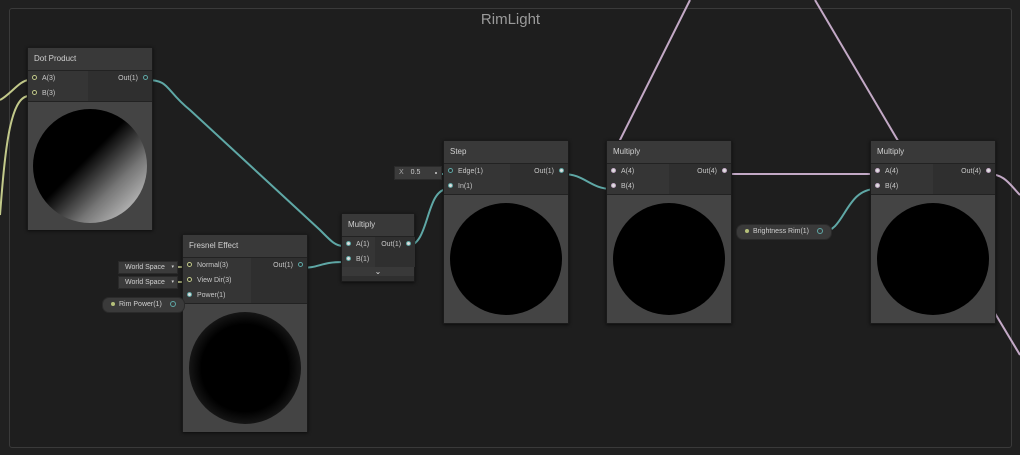 This screenshot has width=1020, height=455. I want to click on normal-space-dropdown: World Space ▾, so click(148, 267).